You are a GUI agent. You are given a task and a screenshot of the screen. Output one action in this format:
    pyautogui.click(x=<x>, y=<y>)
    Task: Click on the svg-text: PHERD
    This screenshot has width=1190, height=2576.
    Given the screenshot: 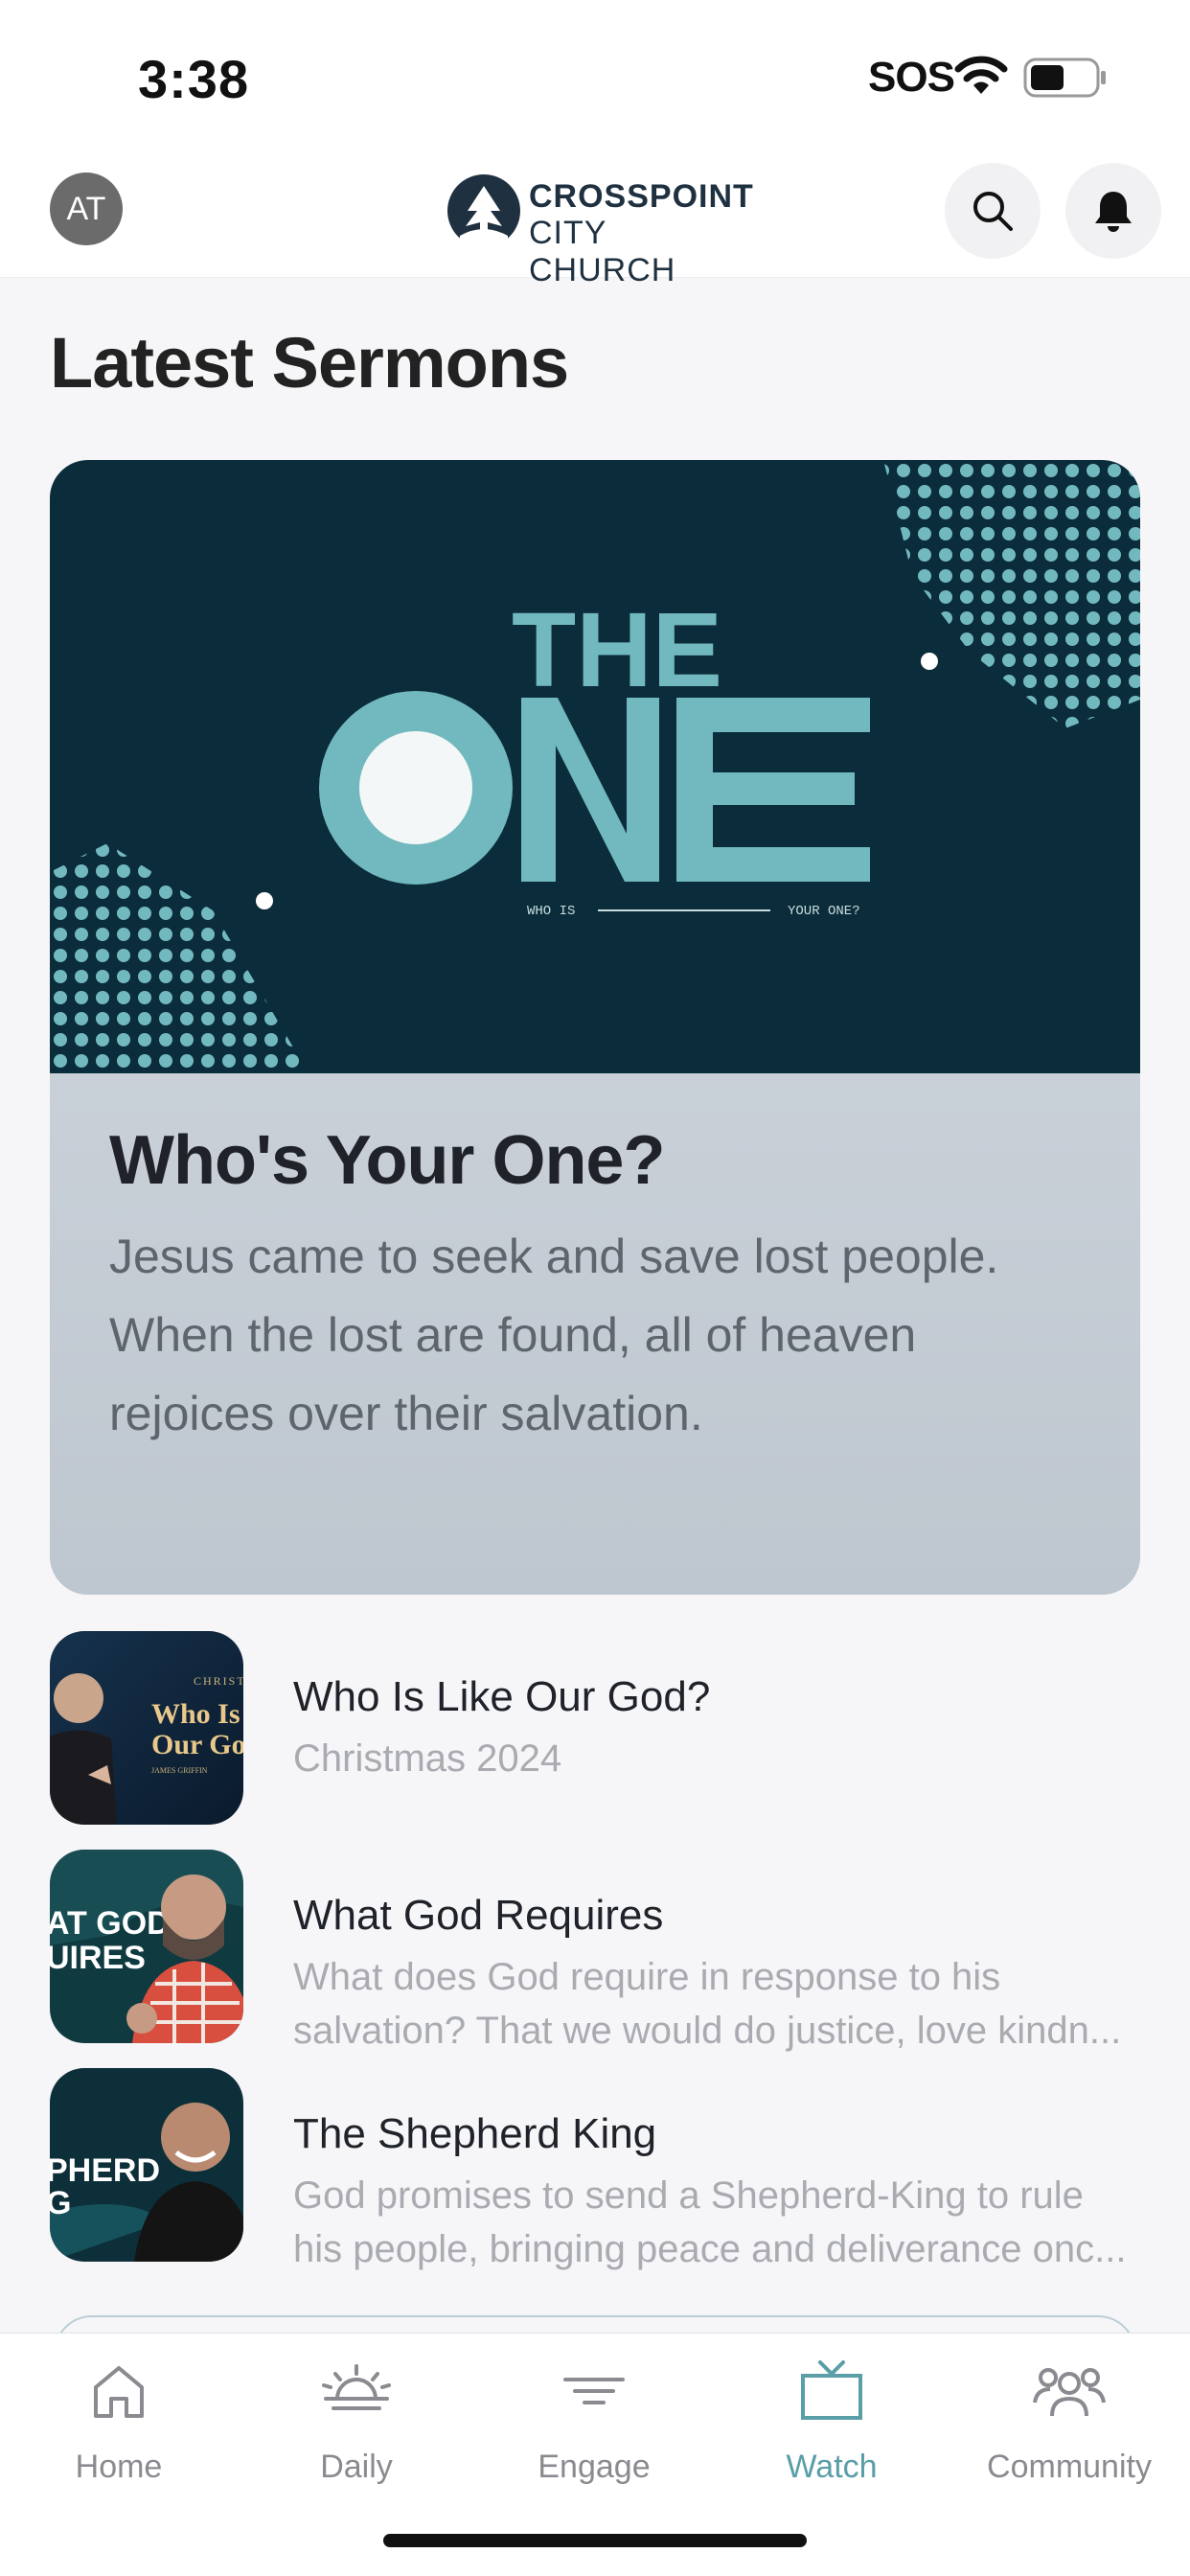 What is the action you would take?
    pyautogui.click(x=105, y=2170)
    